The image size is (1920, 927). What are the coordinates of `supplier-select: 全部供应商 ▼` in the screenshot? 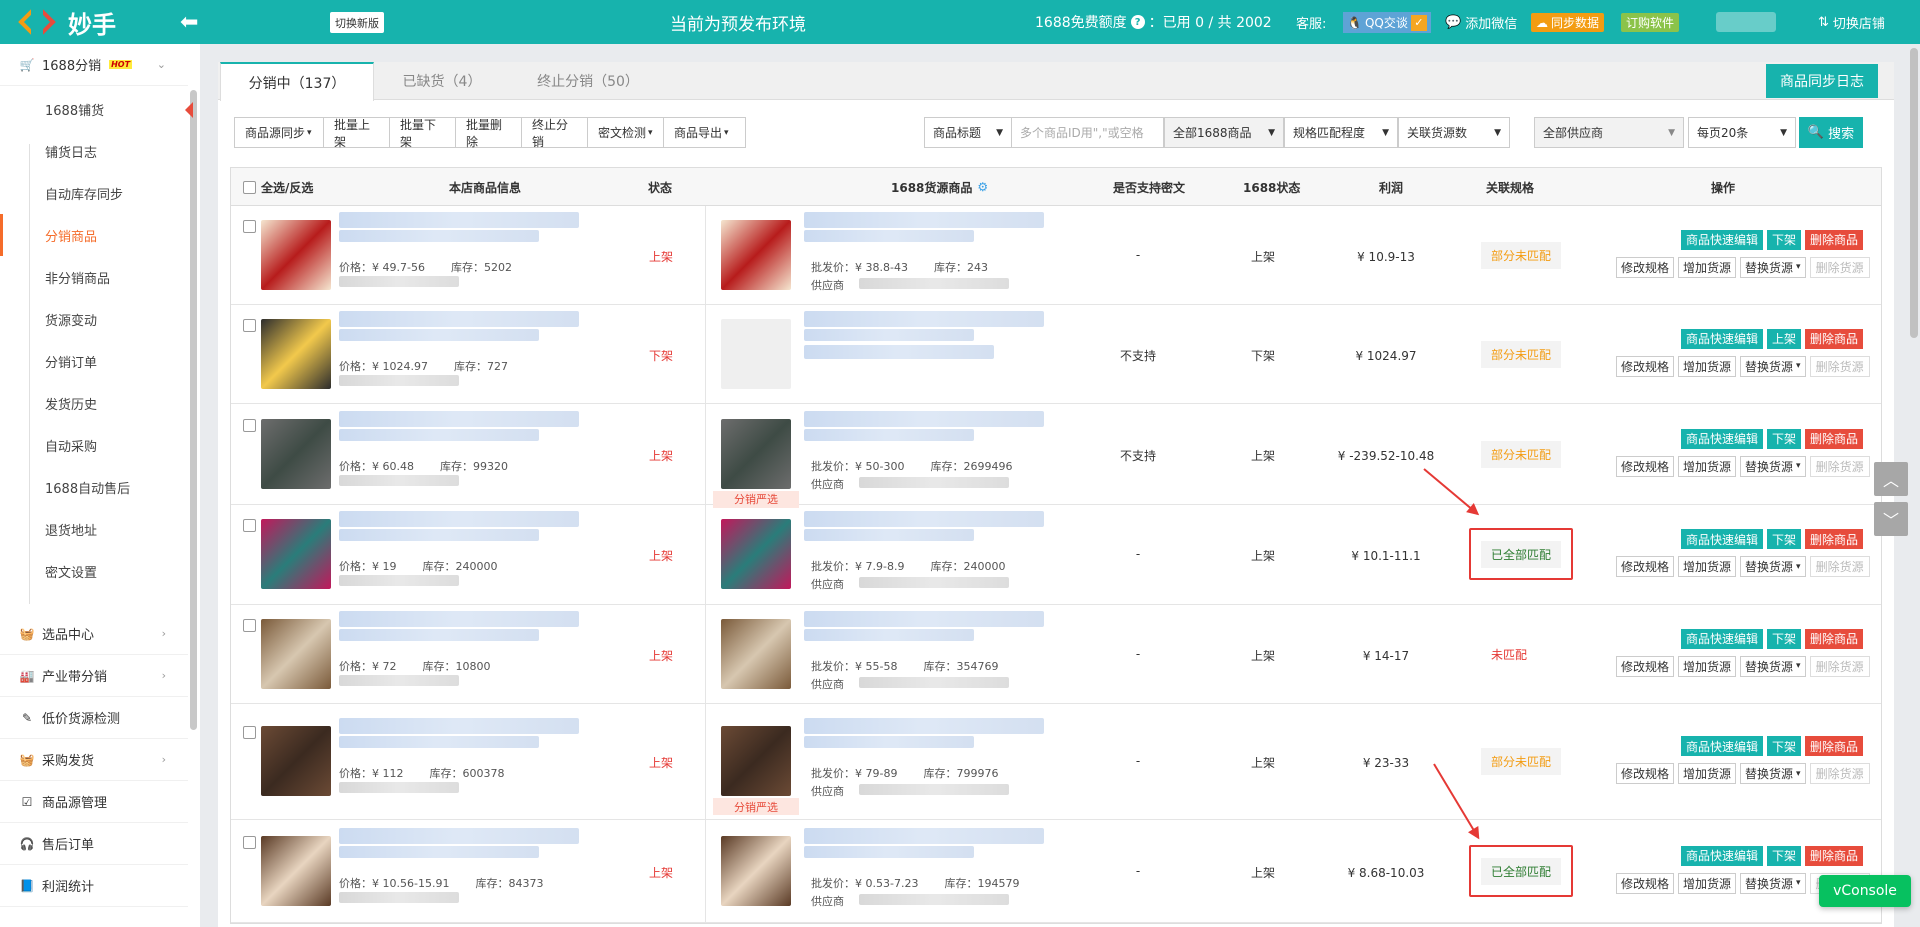 It's located at (1609, 132).